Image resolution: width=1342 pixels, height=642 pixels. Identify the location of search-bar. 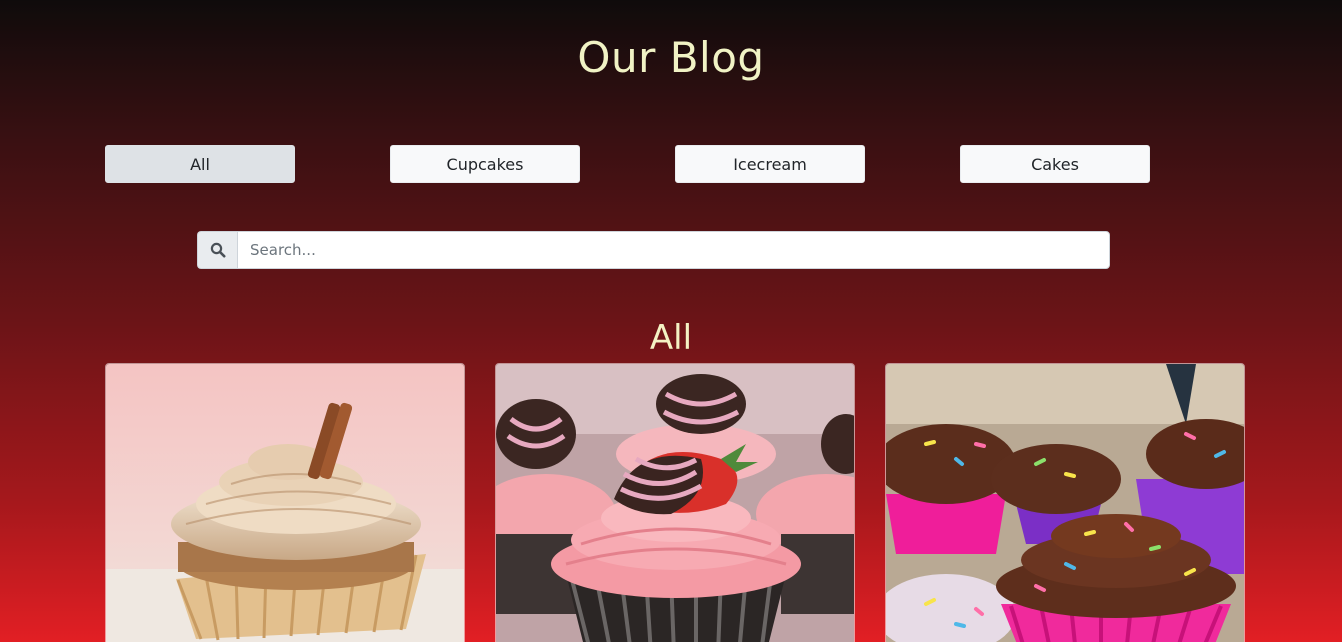
(653, 250).